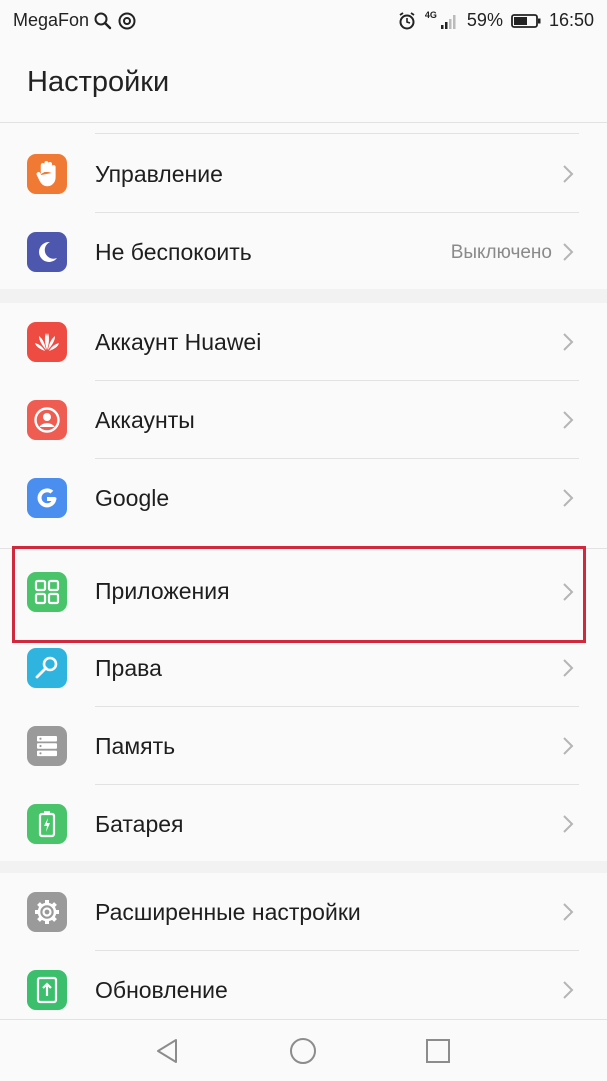 The height and width of the screenshot is (1081, 607). I want to click on update-icon, so click(47, 990).